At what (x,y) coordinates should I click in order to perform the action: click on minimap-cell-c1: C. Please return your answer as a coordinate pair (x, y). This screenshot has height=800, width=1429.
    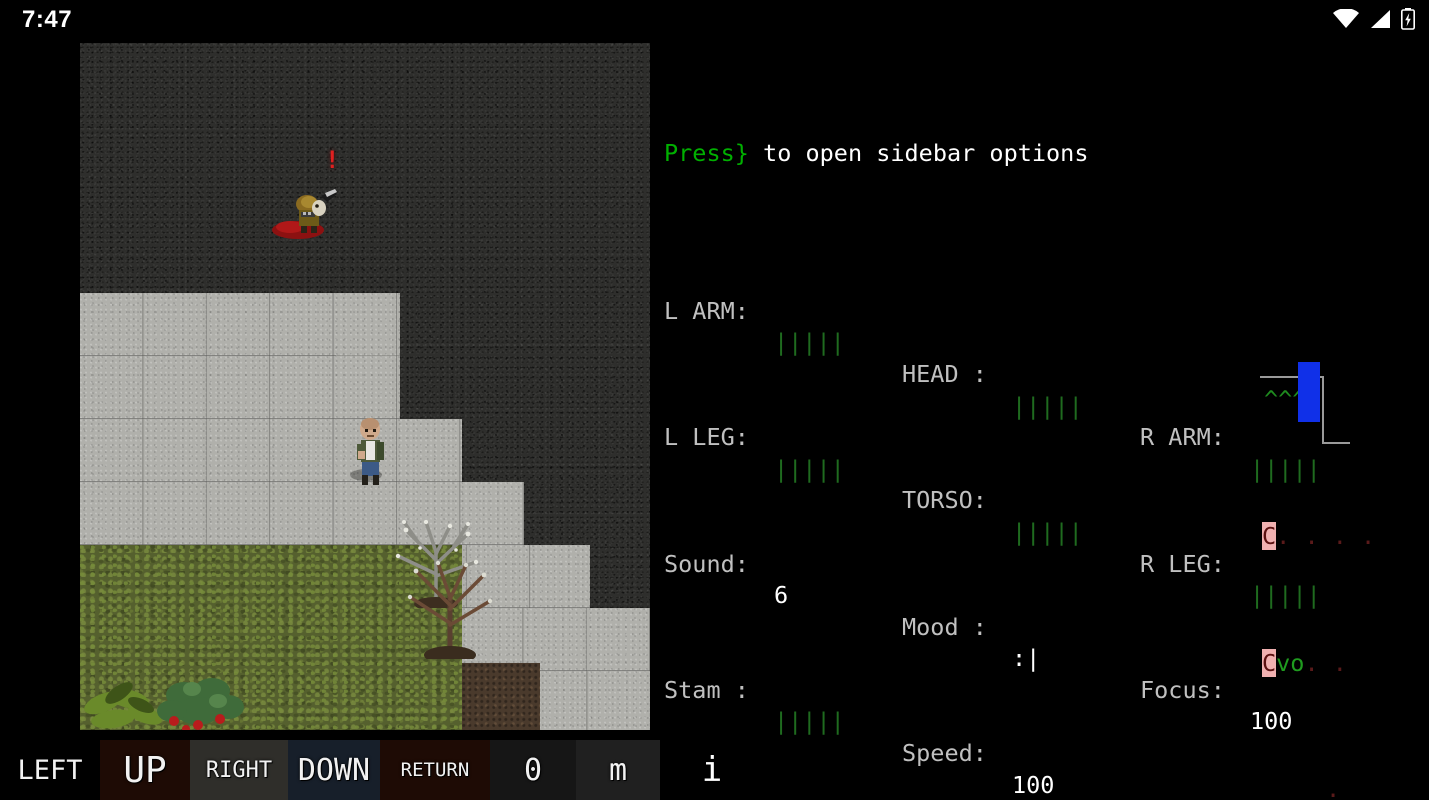
    Looking at the image, I should click on (1269, 536).